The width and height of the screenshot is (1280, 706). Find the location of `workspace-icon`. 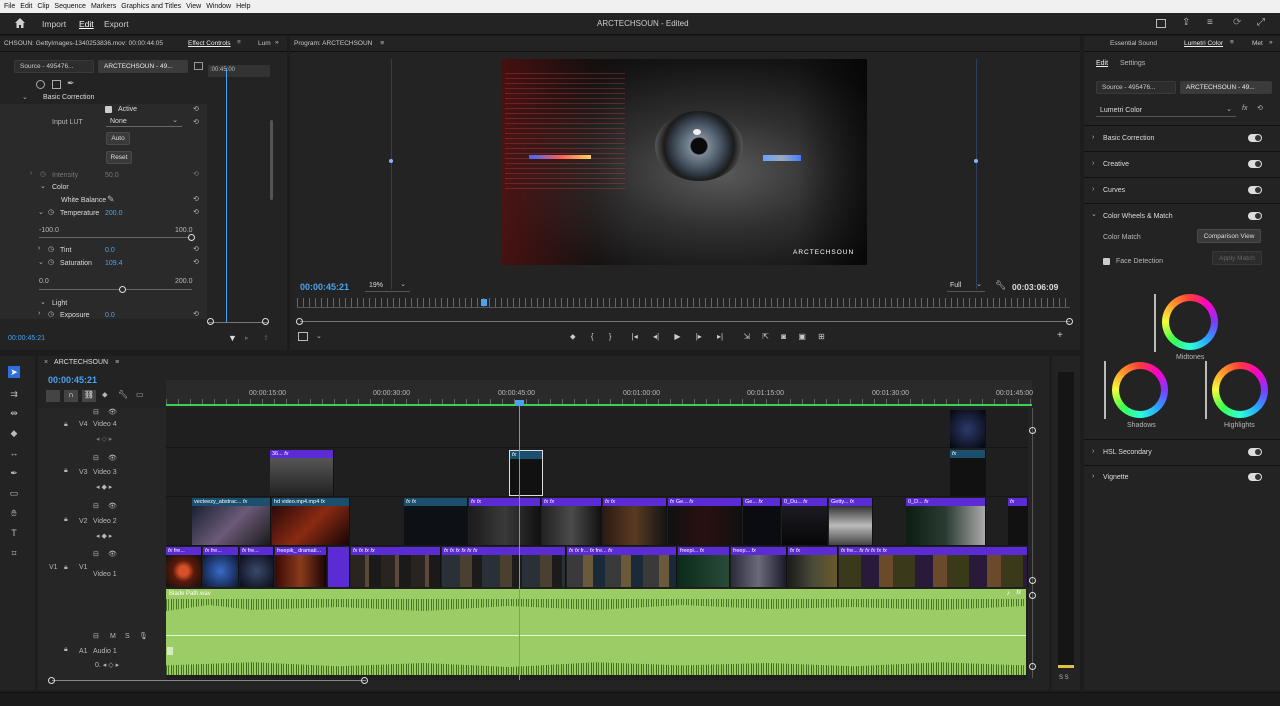

workspace-icon is located at coordinates (1161, 23).